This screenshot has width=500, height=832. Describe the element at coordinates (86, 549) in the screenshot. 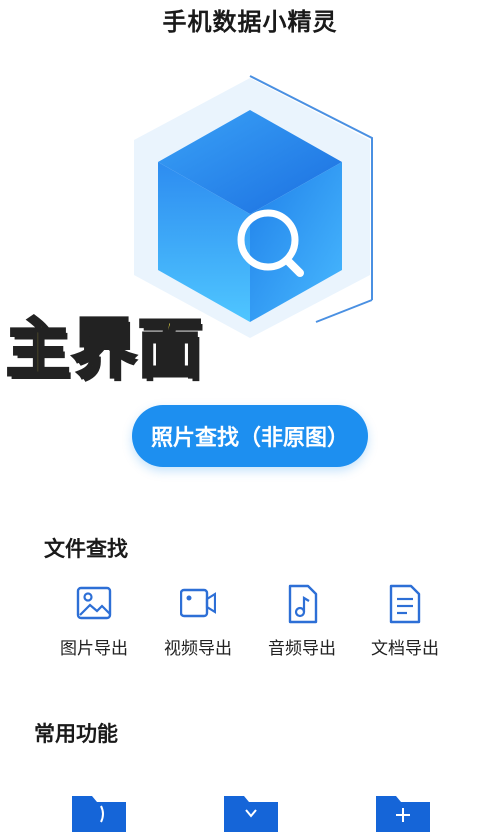

I see `section-title-file-search: 文件查找` at that location.